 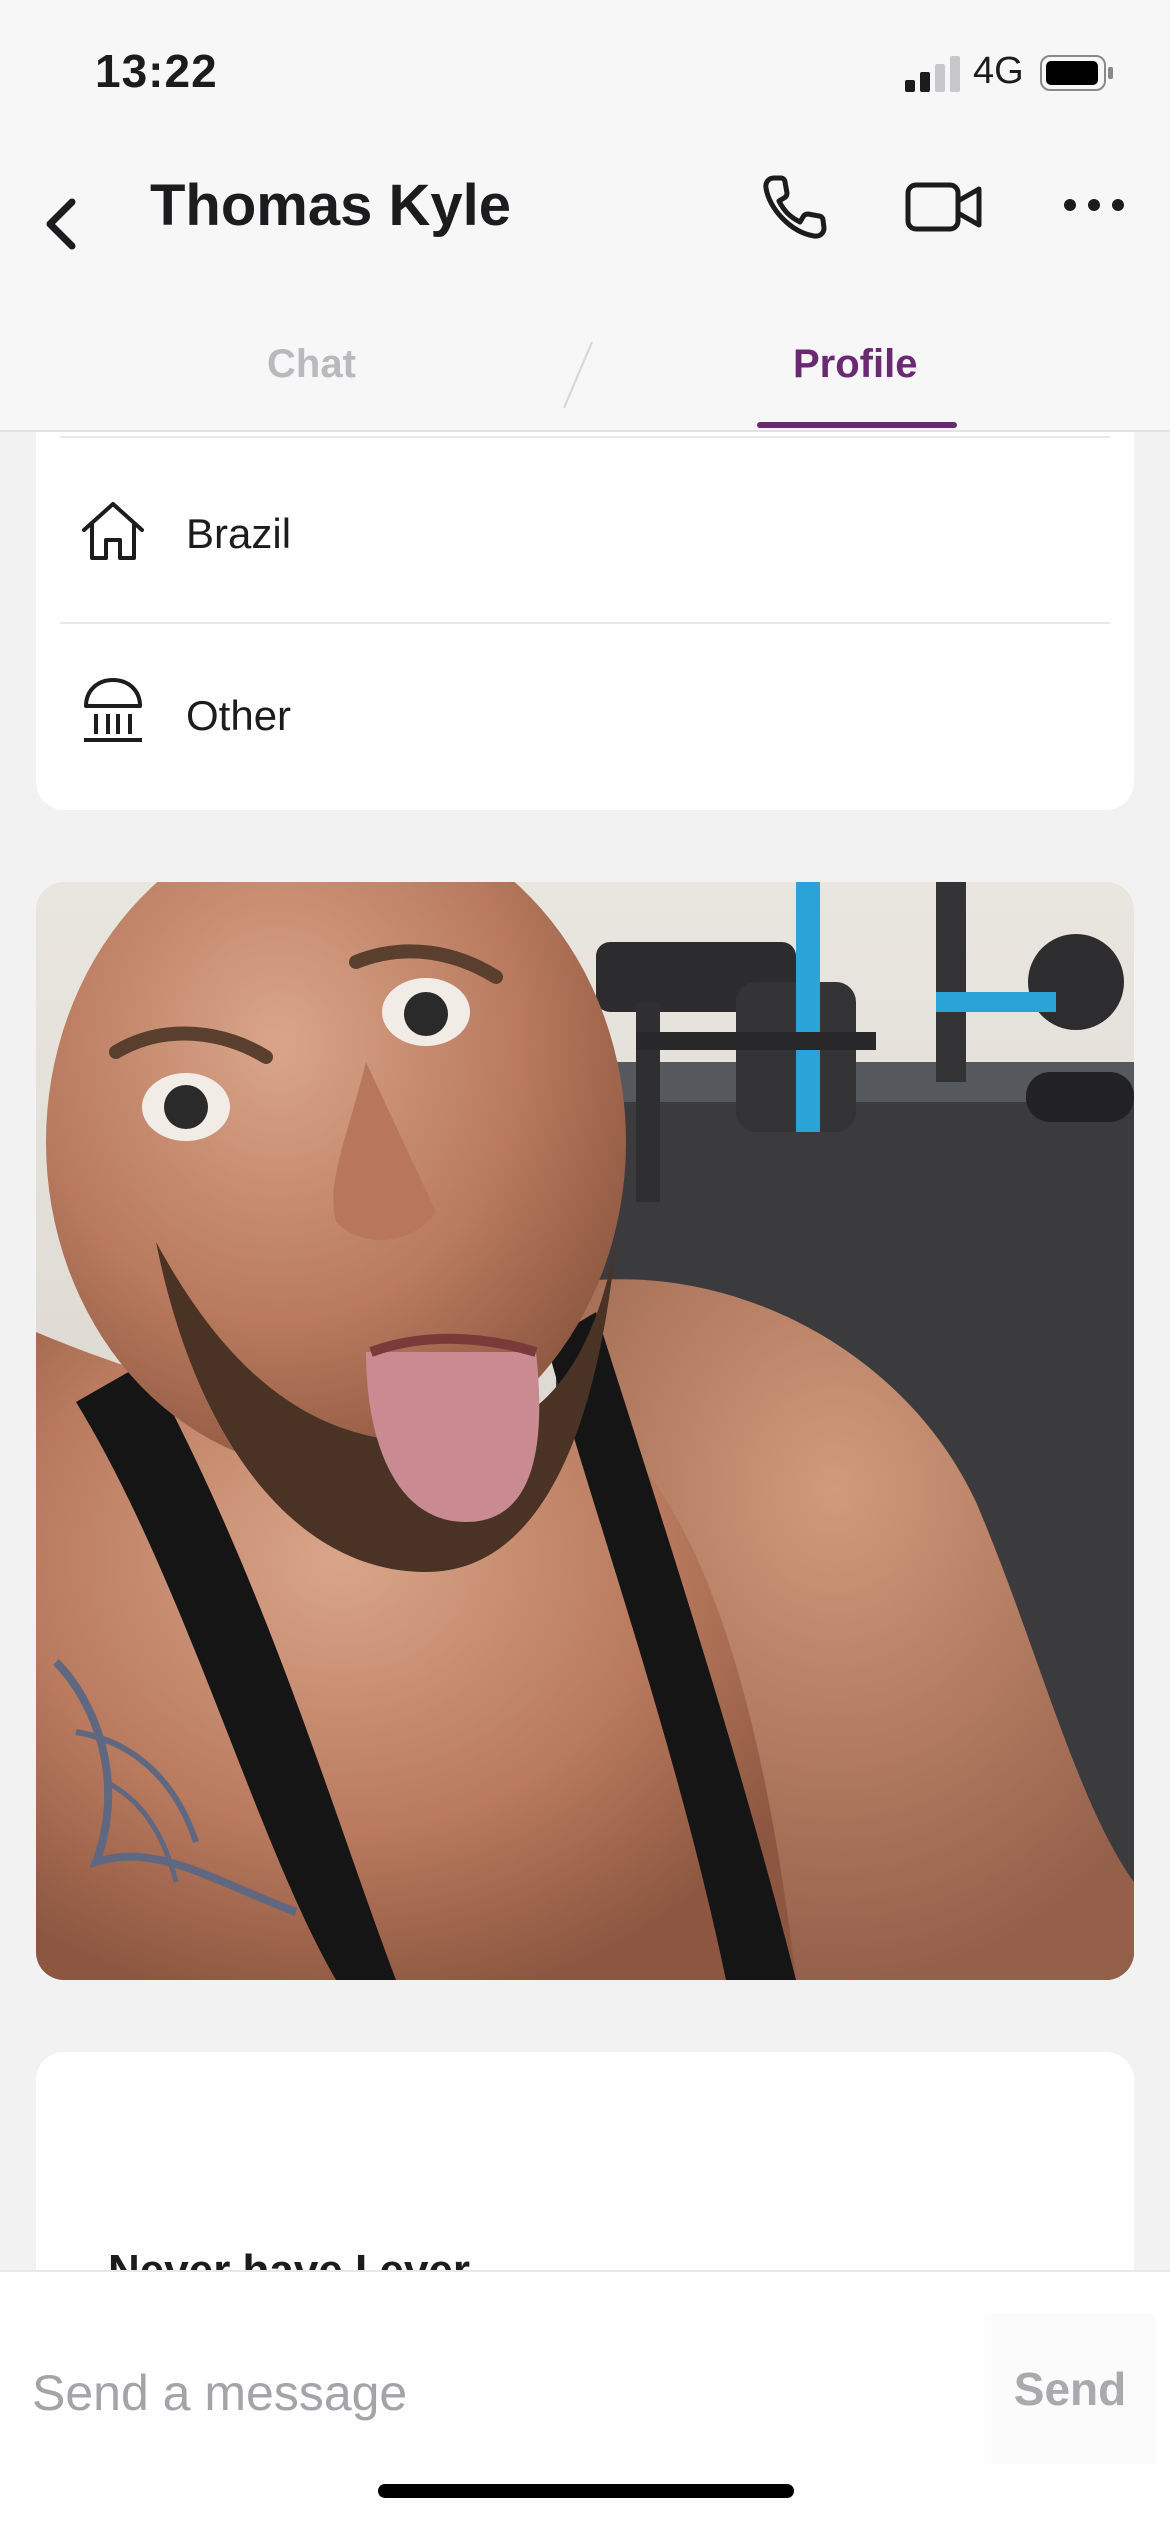 I want to click on education-building-icon, so click(x=113, y=710).